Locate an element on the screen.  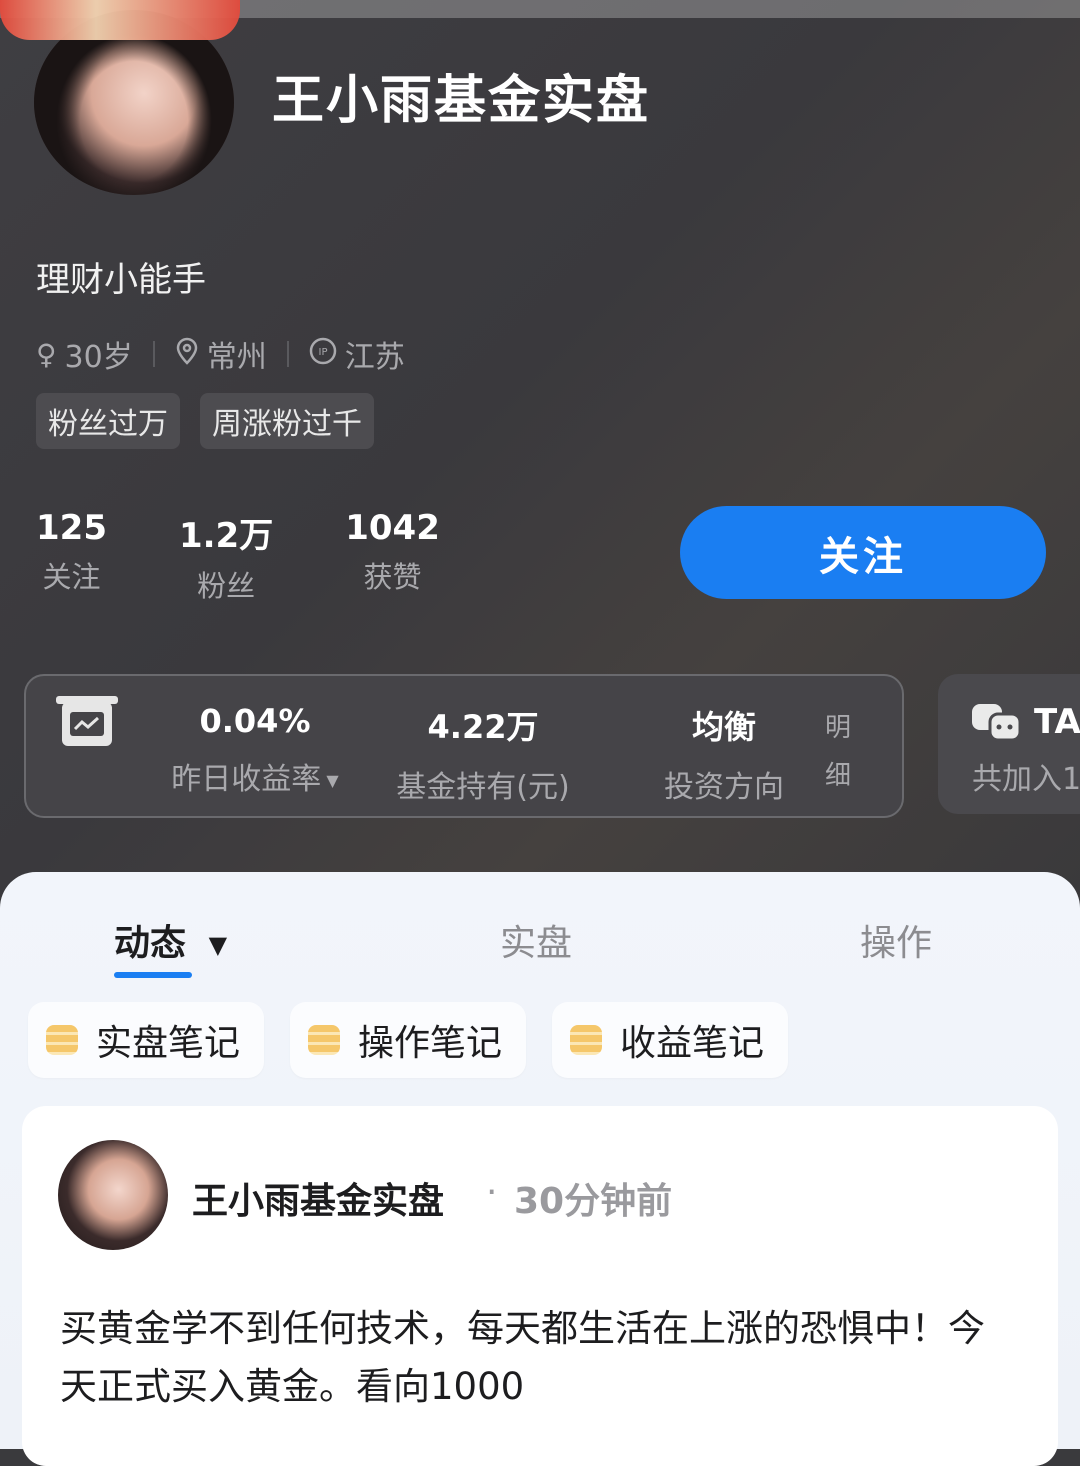
stat-label: 获赞 is located at coordinates (392, 577).